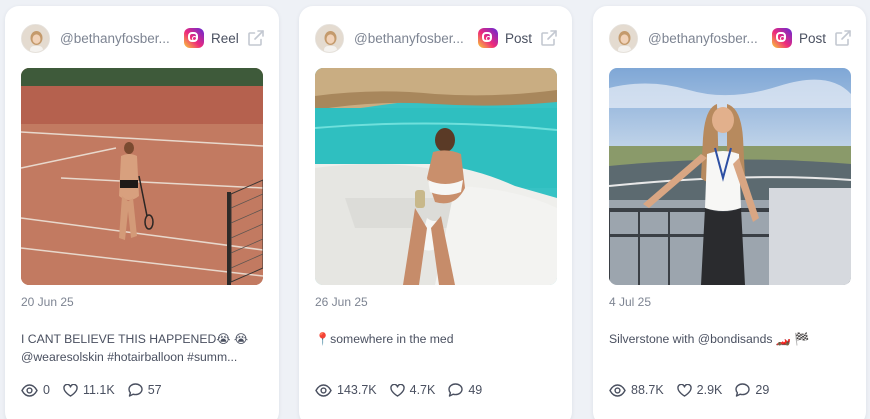  I want to click on comments-count: 57, so click(154, 390).